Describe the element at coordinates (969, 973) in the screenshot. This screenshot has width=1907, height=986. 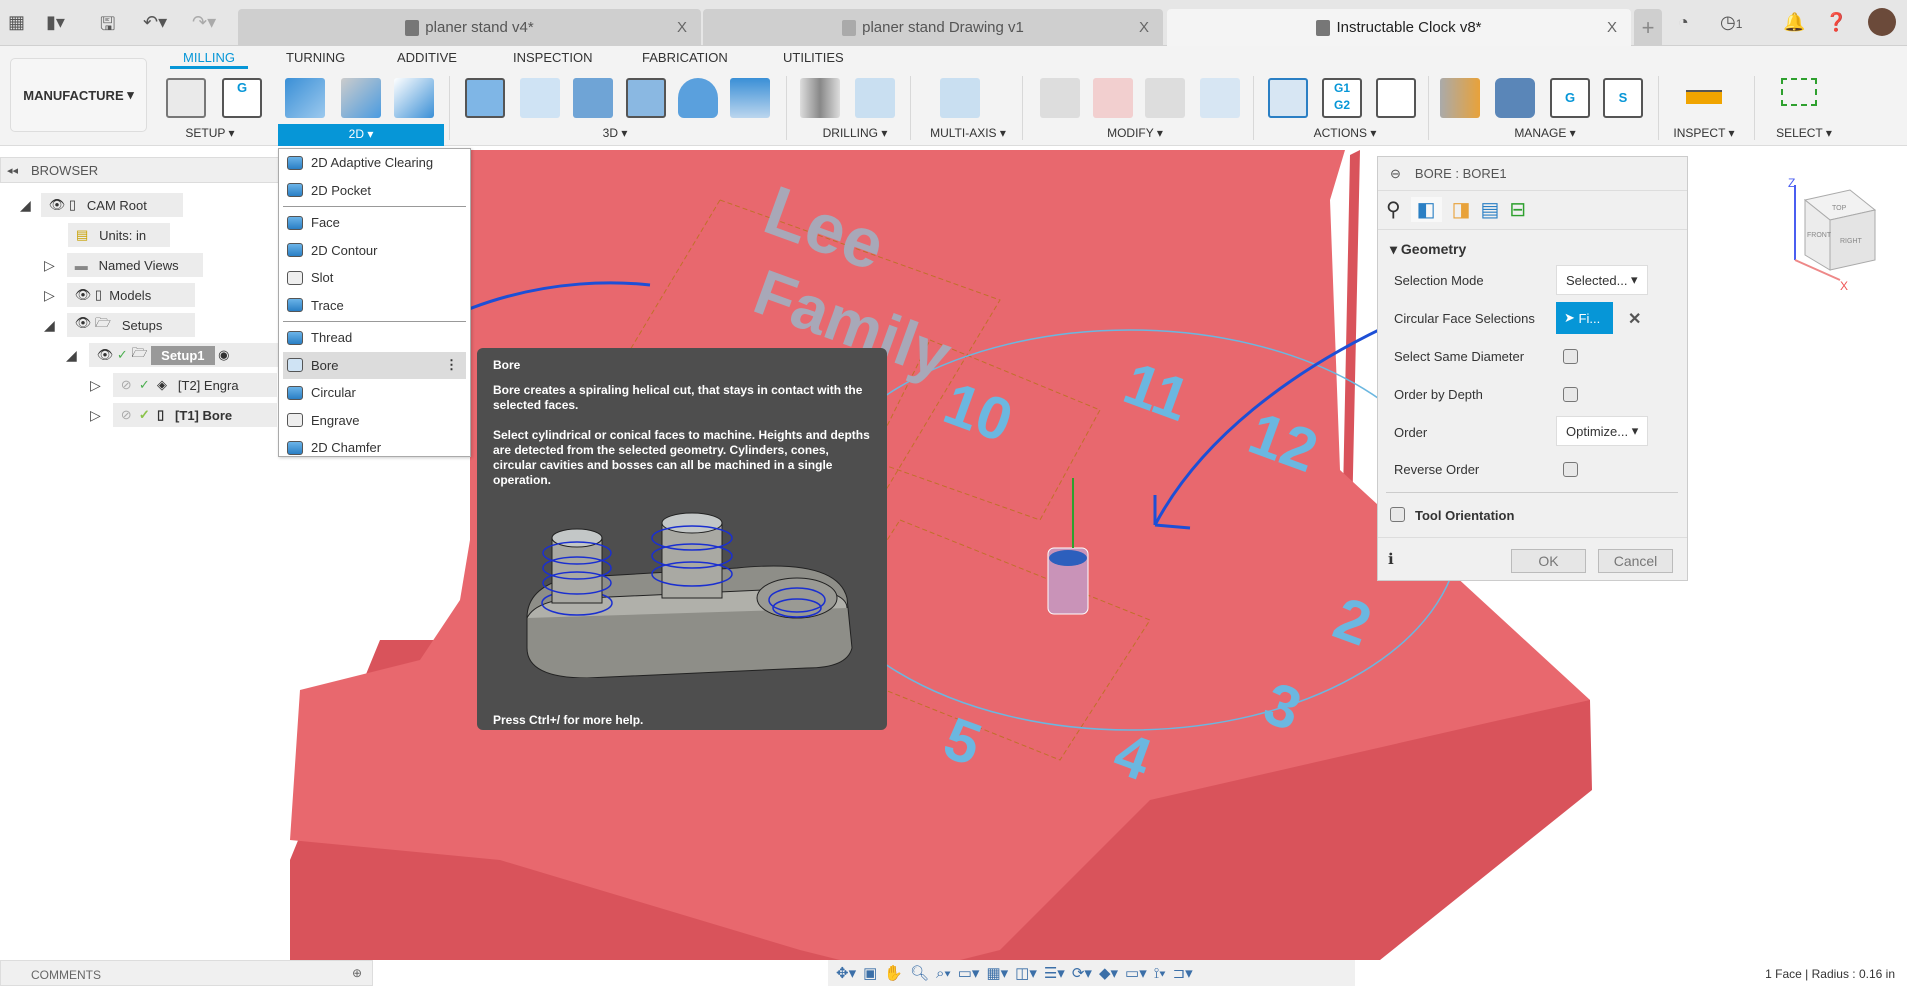
I see `display-settings-icon: ▭▾` at that location.